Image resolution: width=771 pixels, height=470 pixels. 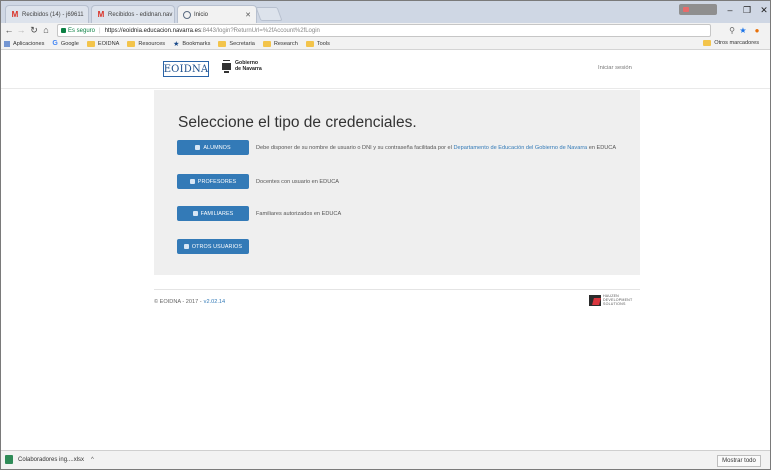 What do you see at coordinates (176, 44) in the screenshot?
I see `star-icon: ★` at bounding box center [176, 44].